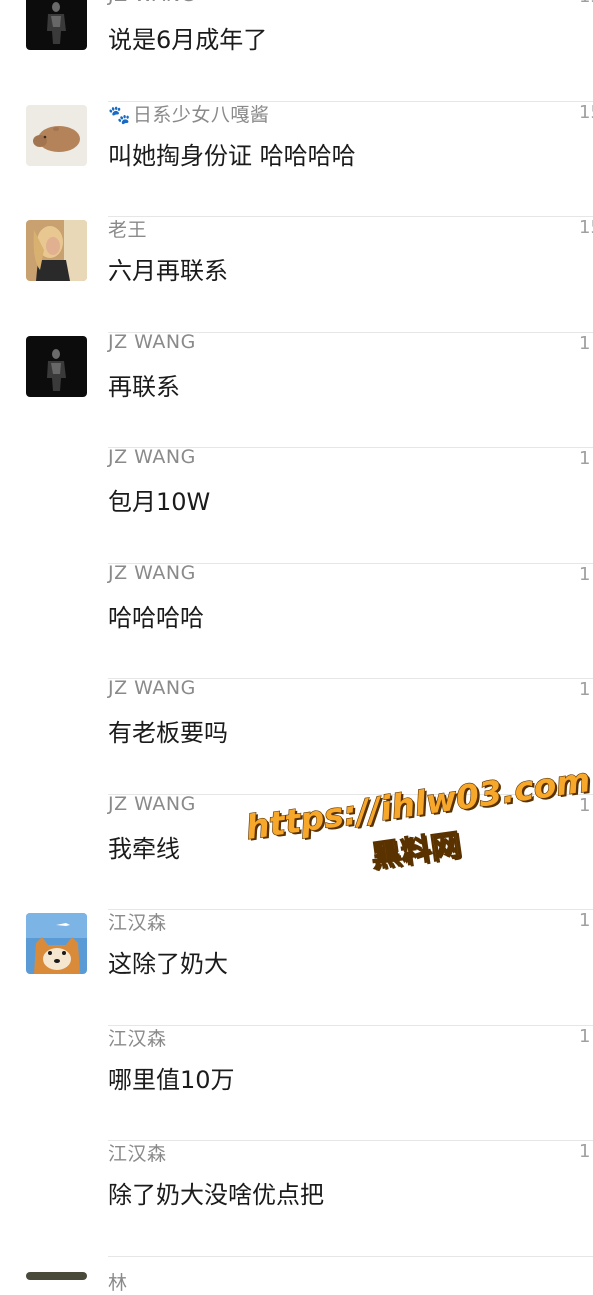 The image size is (593, 1295). I want to click on message-text: 叫她掏身份证 哈哈哈哈, so click(232, 155).